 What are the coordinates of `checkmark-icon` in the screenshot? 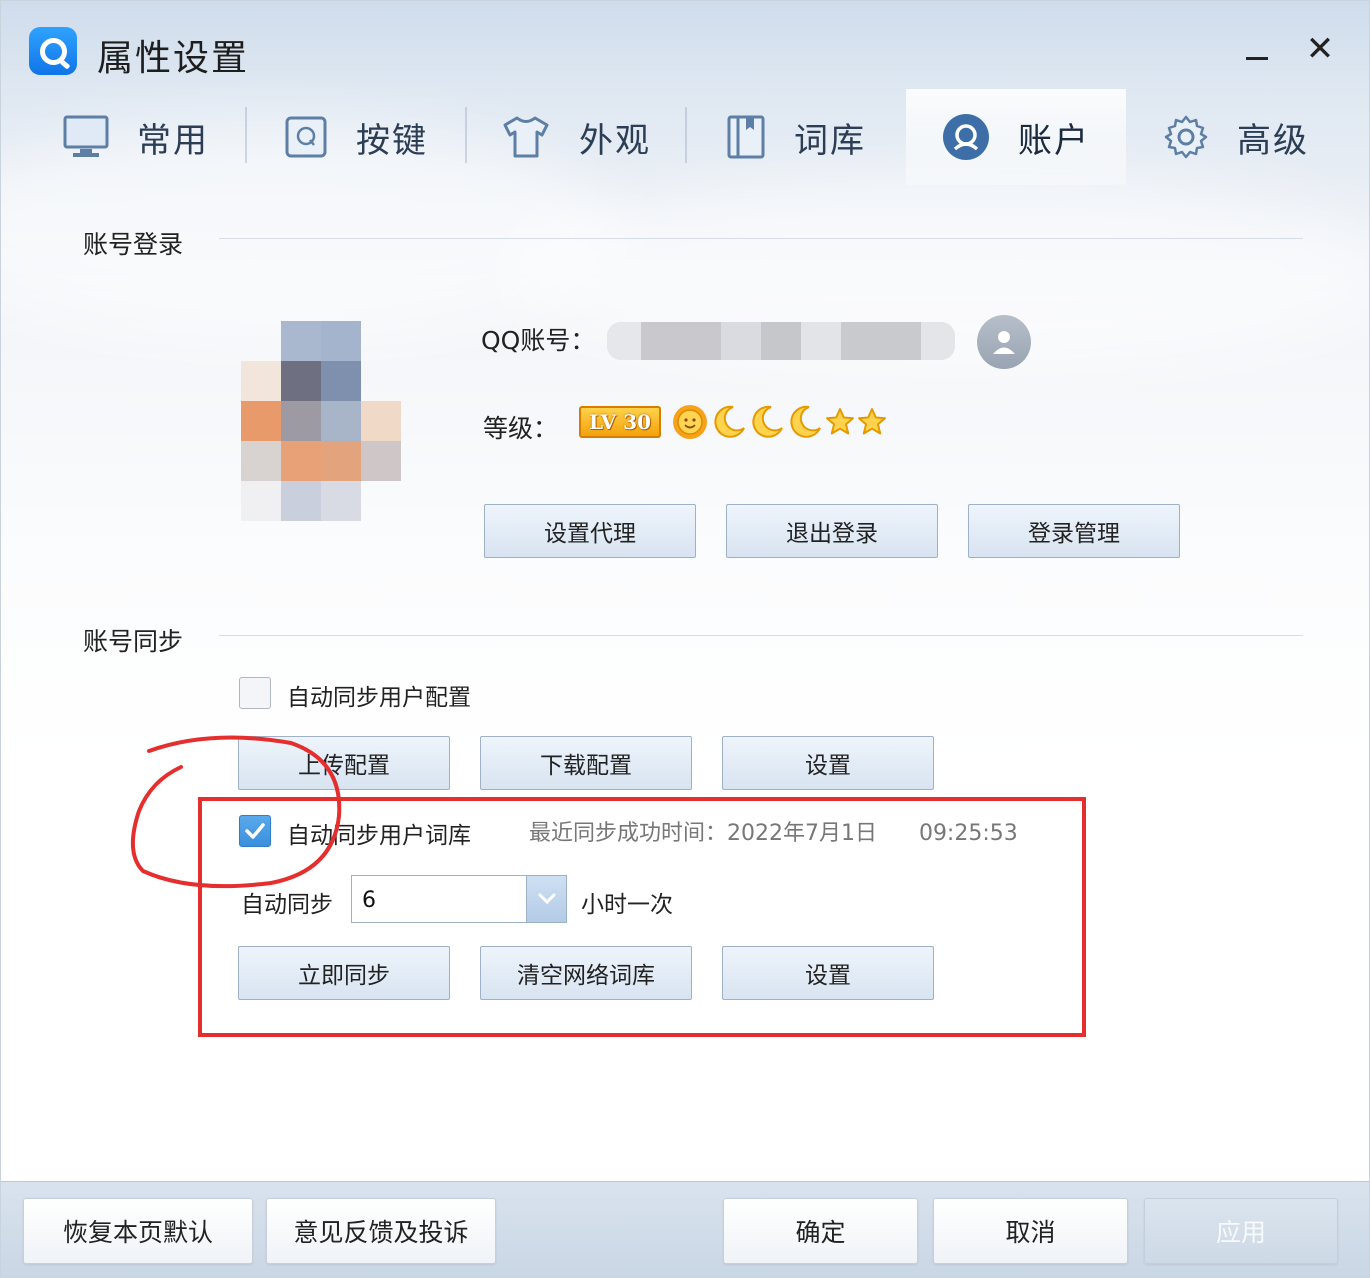 It's located at (255, 831).